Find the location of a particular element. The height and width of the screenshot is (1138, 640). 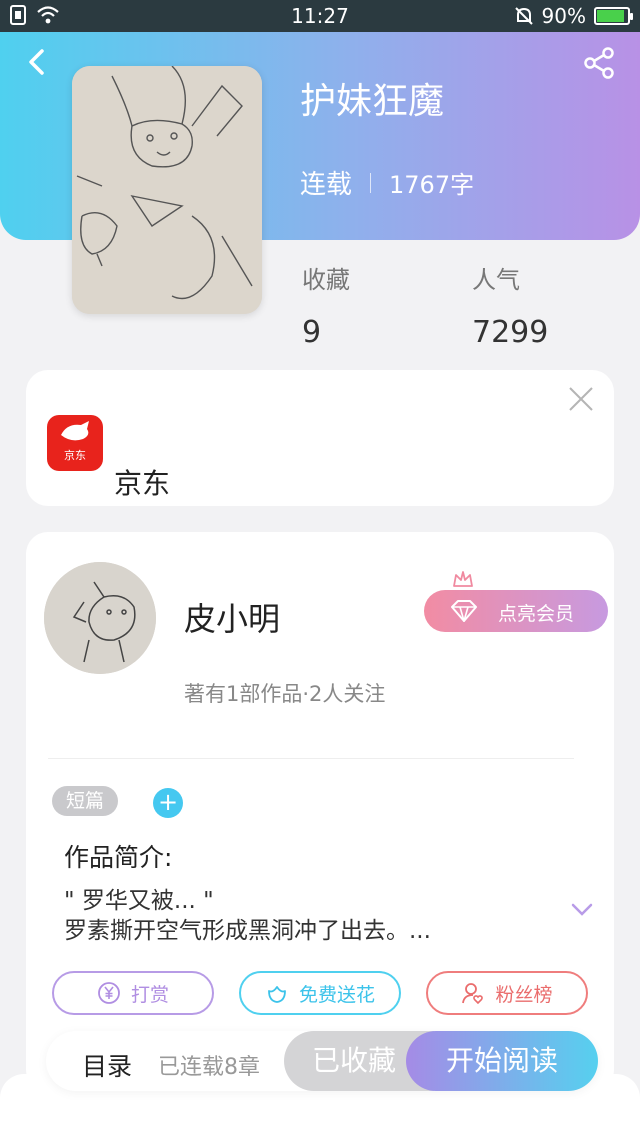

diamond-icon is located at coordinates (464, 611).